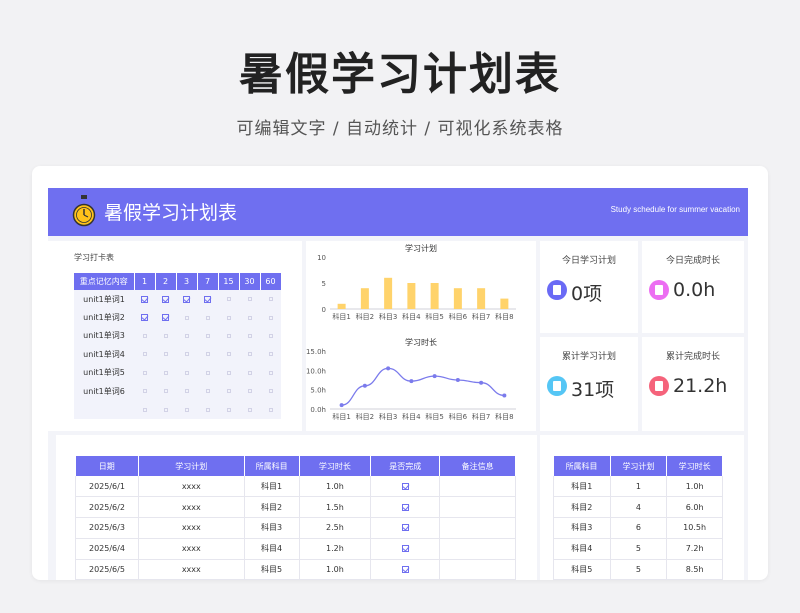 This screenshot has width=800, height=613. What do you see at coordinates (272, 528) in the screenshot?
I see `subject-cell: 科目3` at bounding box center [272, 528].